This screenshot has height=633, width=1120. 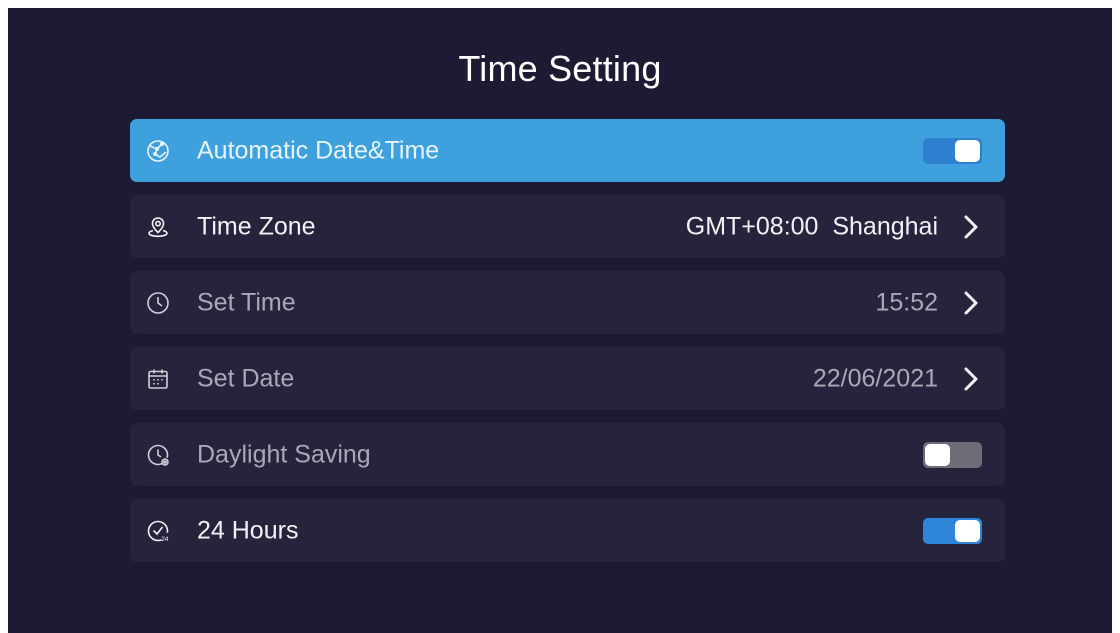 What do you see at coordinates (567, 530) in the screenshot?
I see `24-hours-row: 24 24 Hours` at bounding box center [567, 530].